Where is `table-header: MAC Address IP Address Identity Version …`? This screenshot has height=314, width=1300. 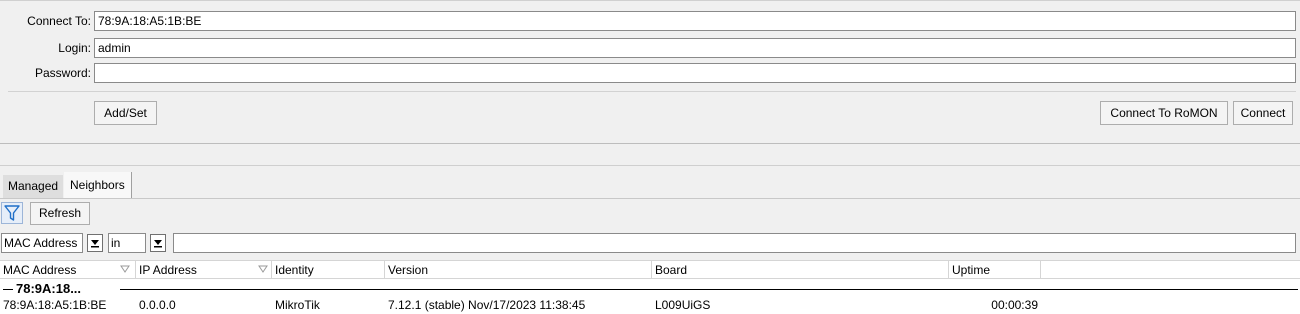 table-header: MAC Address IP Address Identity Version … is located at coordinates (650, 269).